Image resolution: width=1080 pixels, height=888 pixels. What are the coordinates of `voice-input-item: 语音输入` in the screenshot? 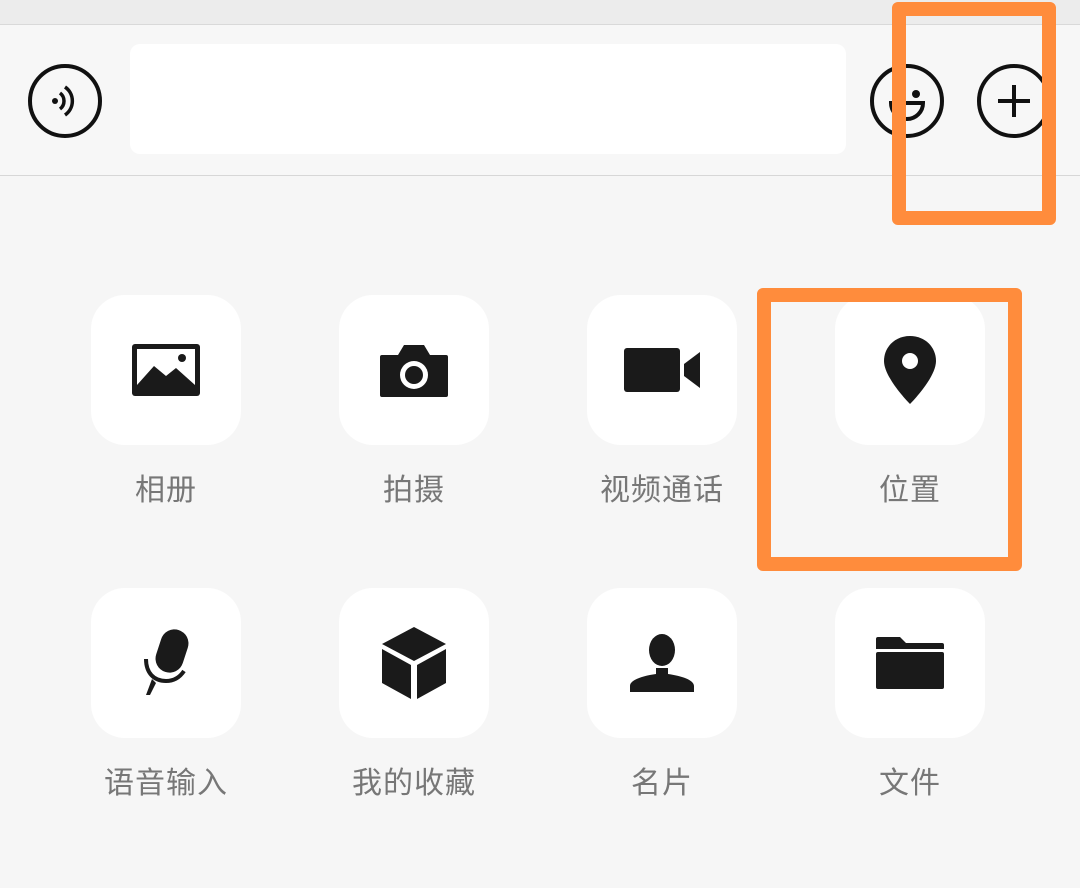 It's located at (166, 695).